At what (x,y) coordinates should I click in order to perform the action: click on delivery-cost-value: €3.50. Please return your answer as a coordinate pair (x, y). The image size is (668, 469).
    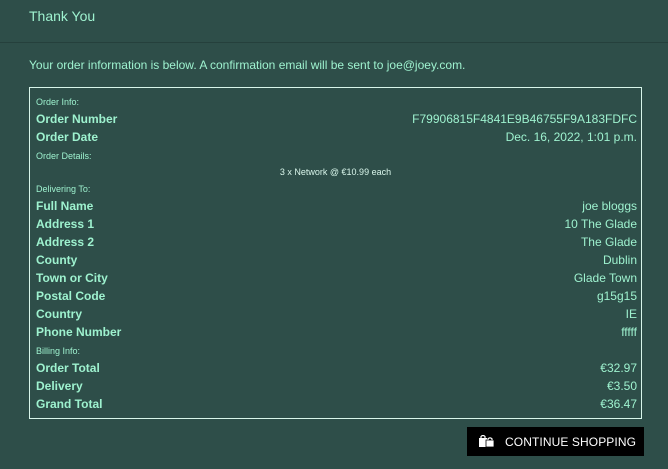
    Looking at the image, I should click on (621, 386).